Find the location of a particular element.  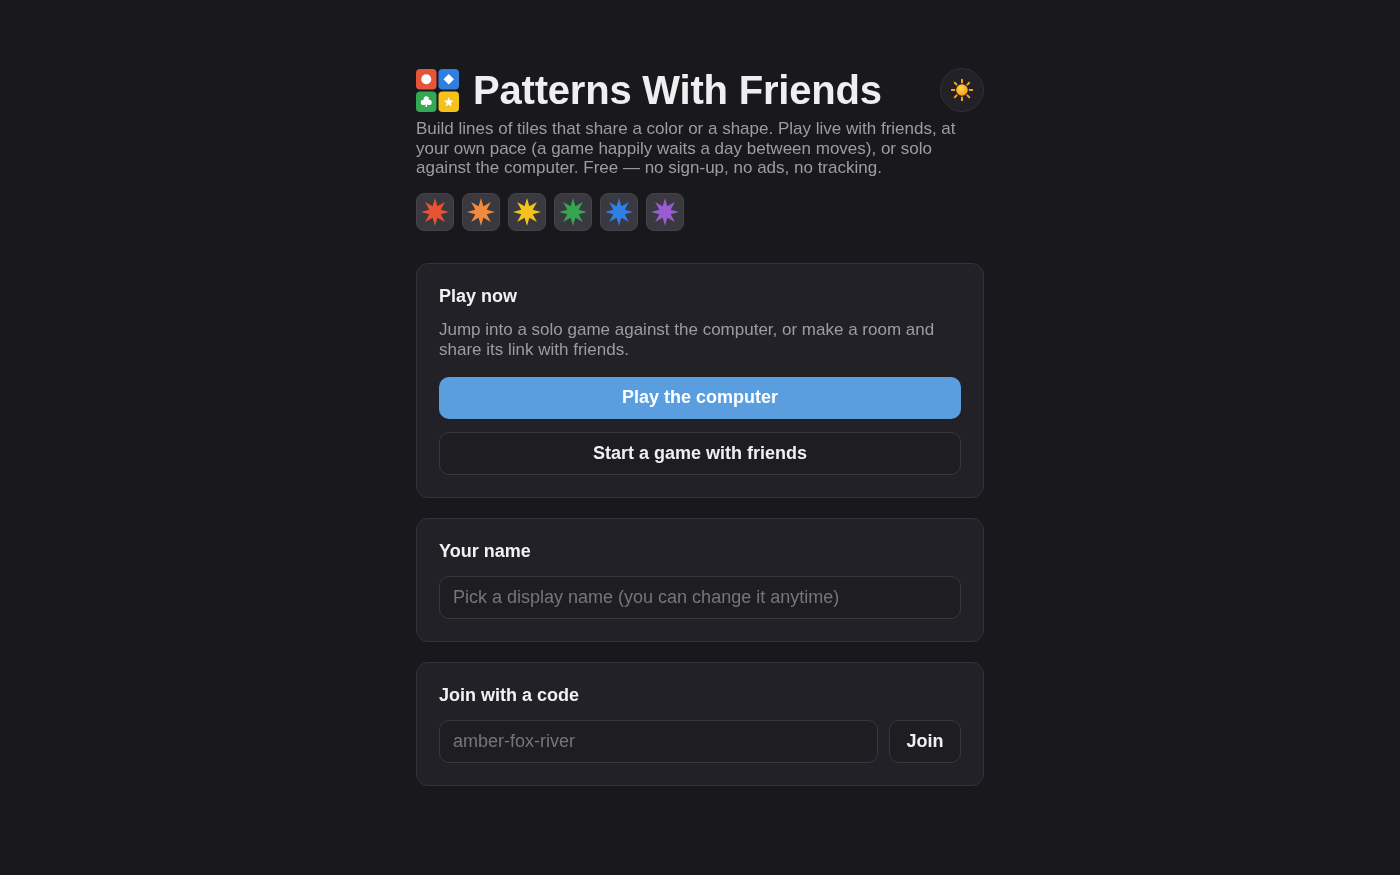

card-title: Play now is located at coordinates (478, 295).